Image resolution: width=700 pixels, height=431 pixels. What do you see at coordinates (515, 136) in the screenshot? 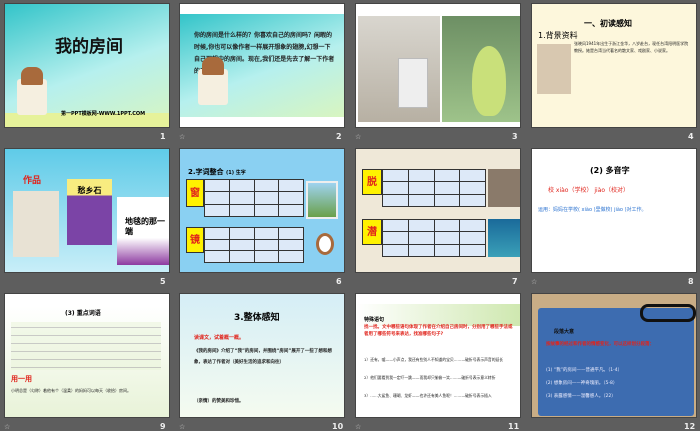
I see `slide-number: 3` at bounding box center [515, 136].